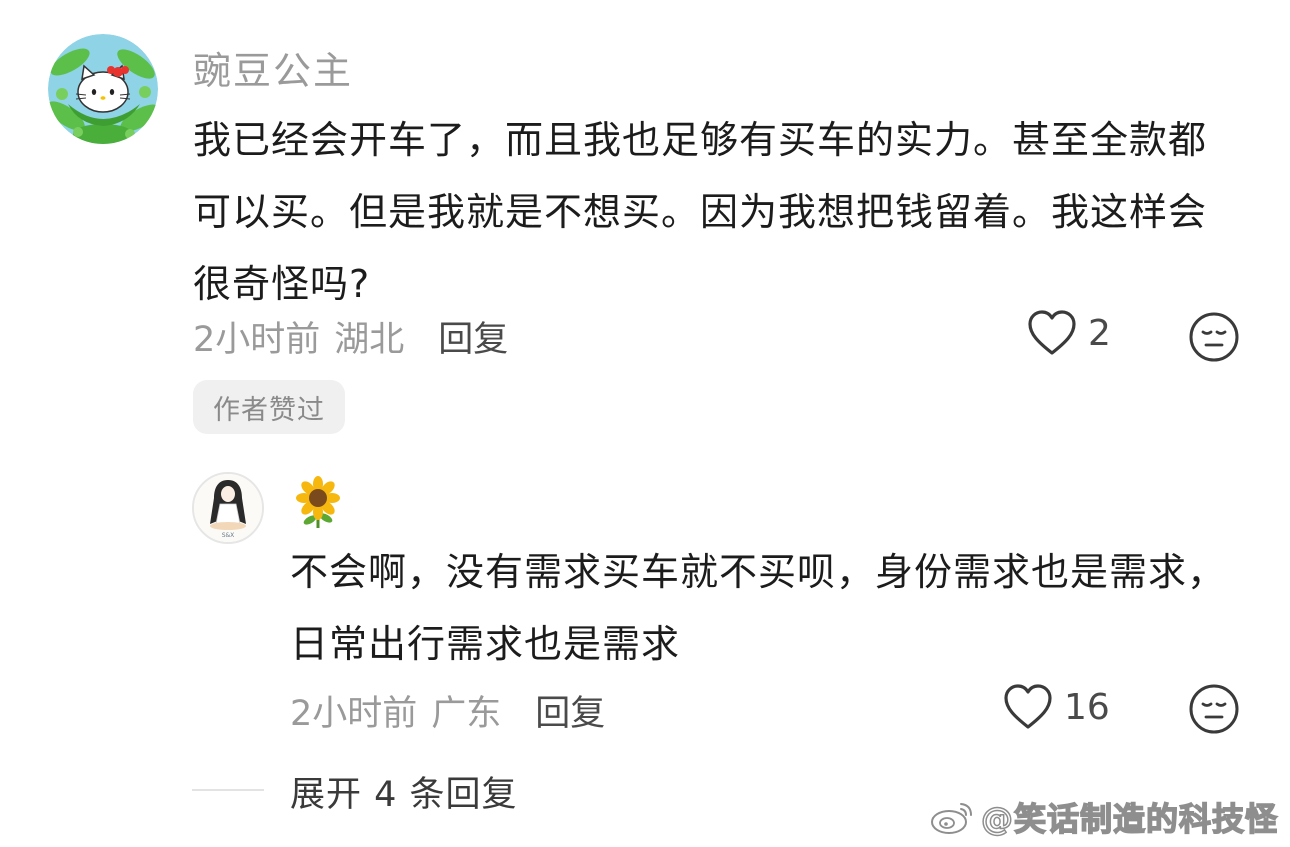  What do you see at coordinates (228, 535) in the screenshot?
I see `svg-text: S&X` at bounding box center [228, 535].